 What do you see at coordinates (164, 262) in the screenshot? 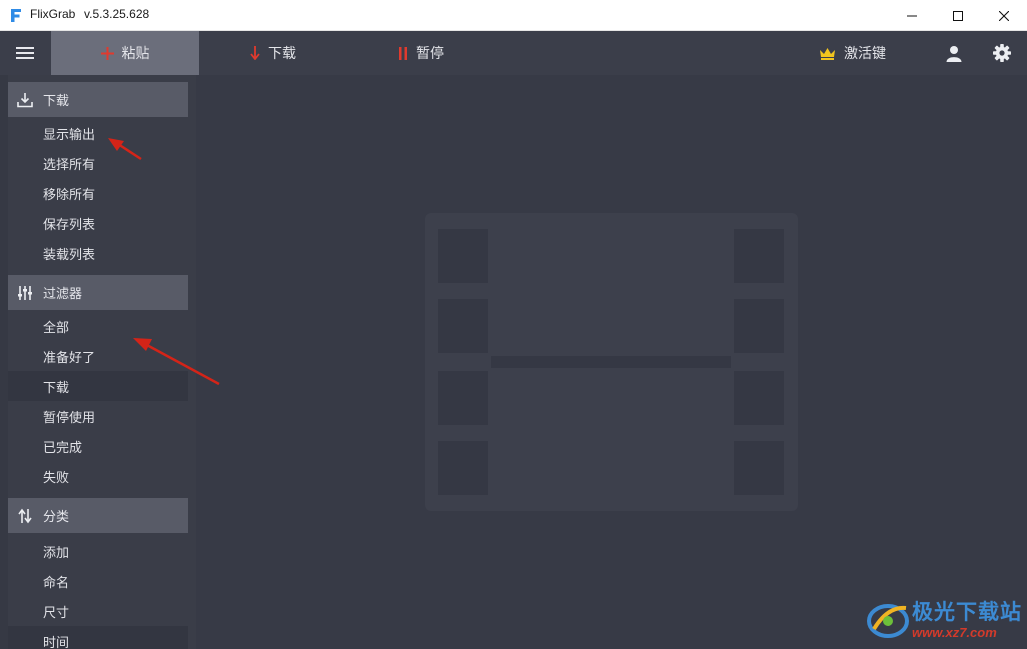
I see `annotation-arrows` at bounding box center [164, 262].